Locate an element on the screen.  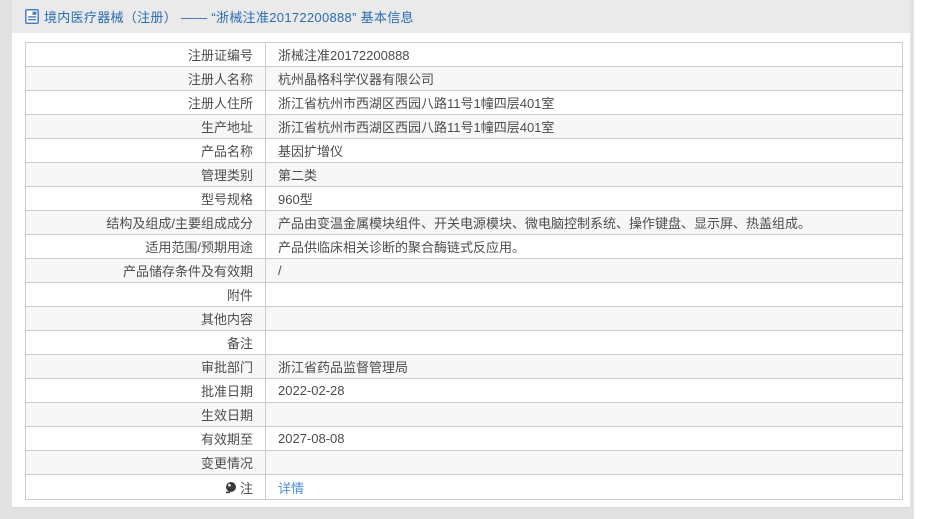
row-value: 产品供临床相关诊断的聚合酶链式反应用。 is located at coordinates (584, 246).